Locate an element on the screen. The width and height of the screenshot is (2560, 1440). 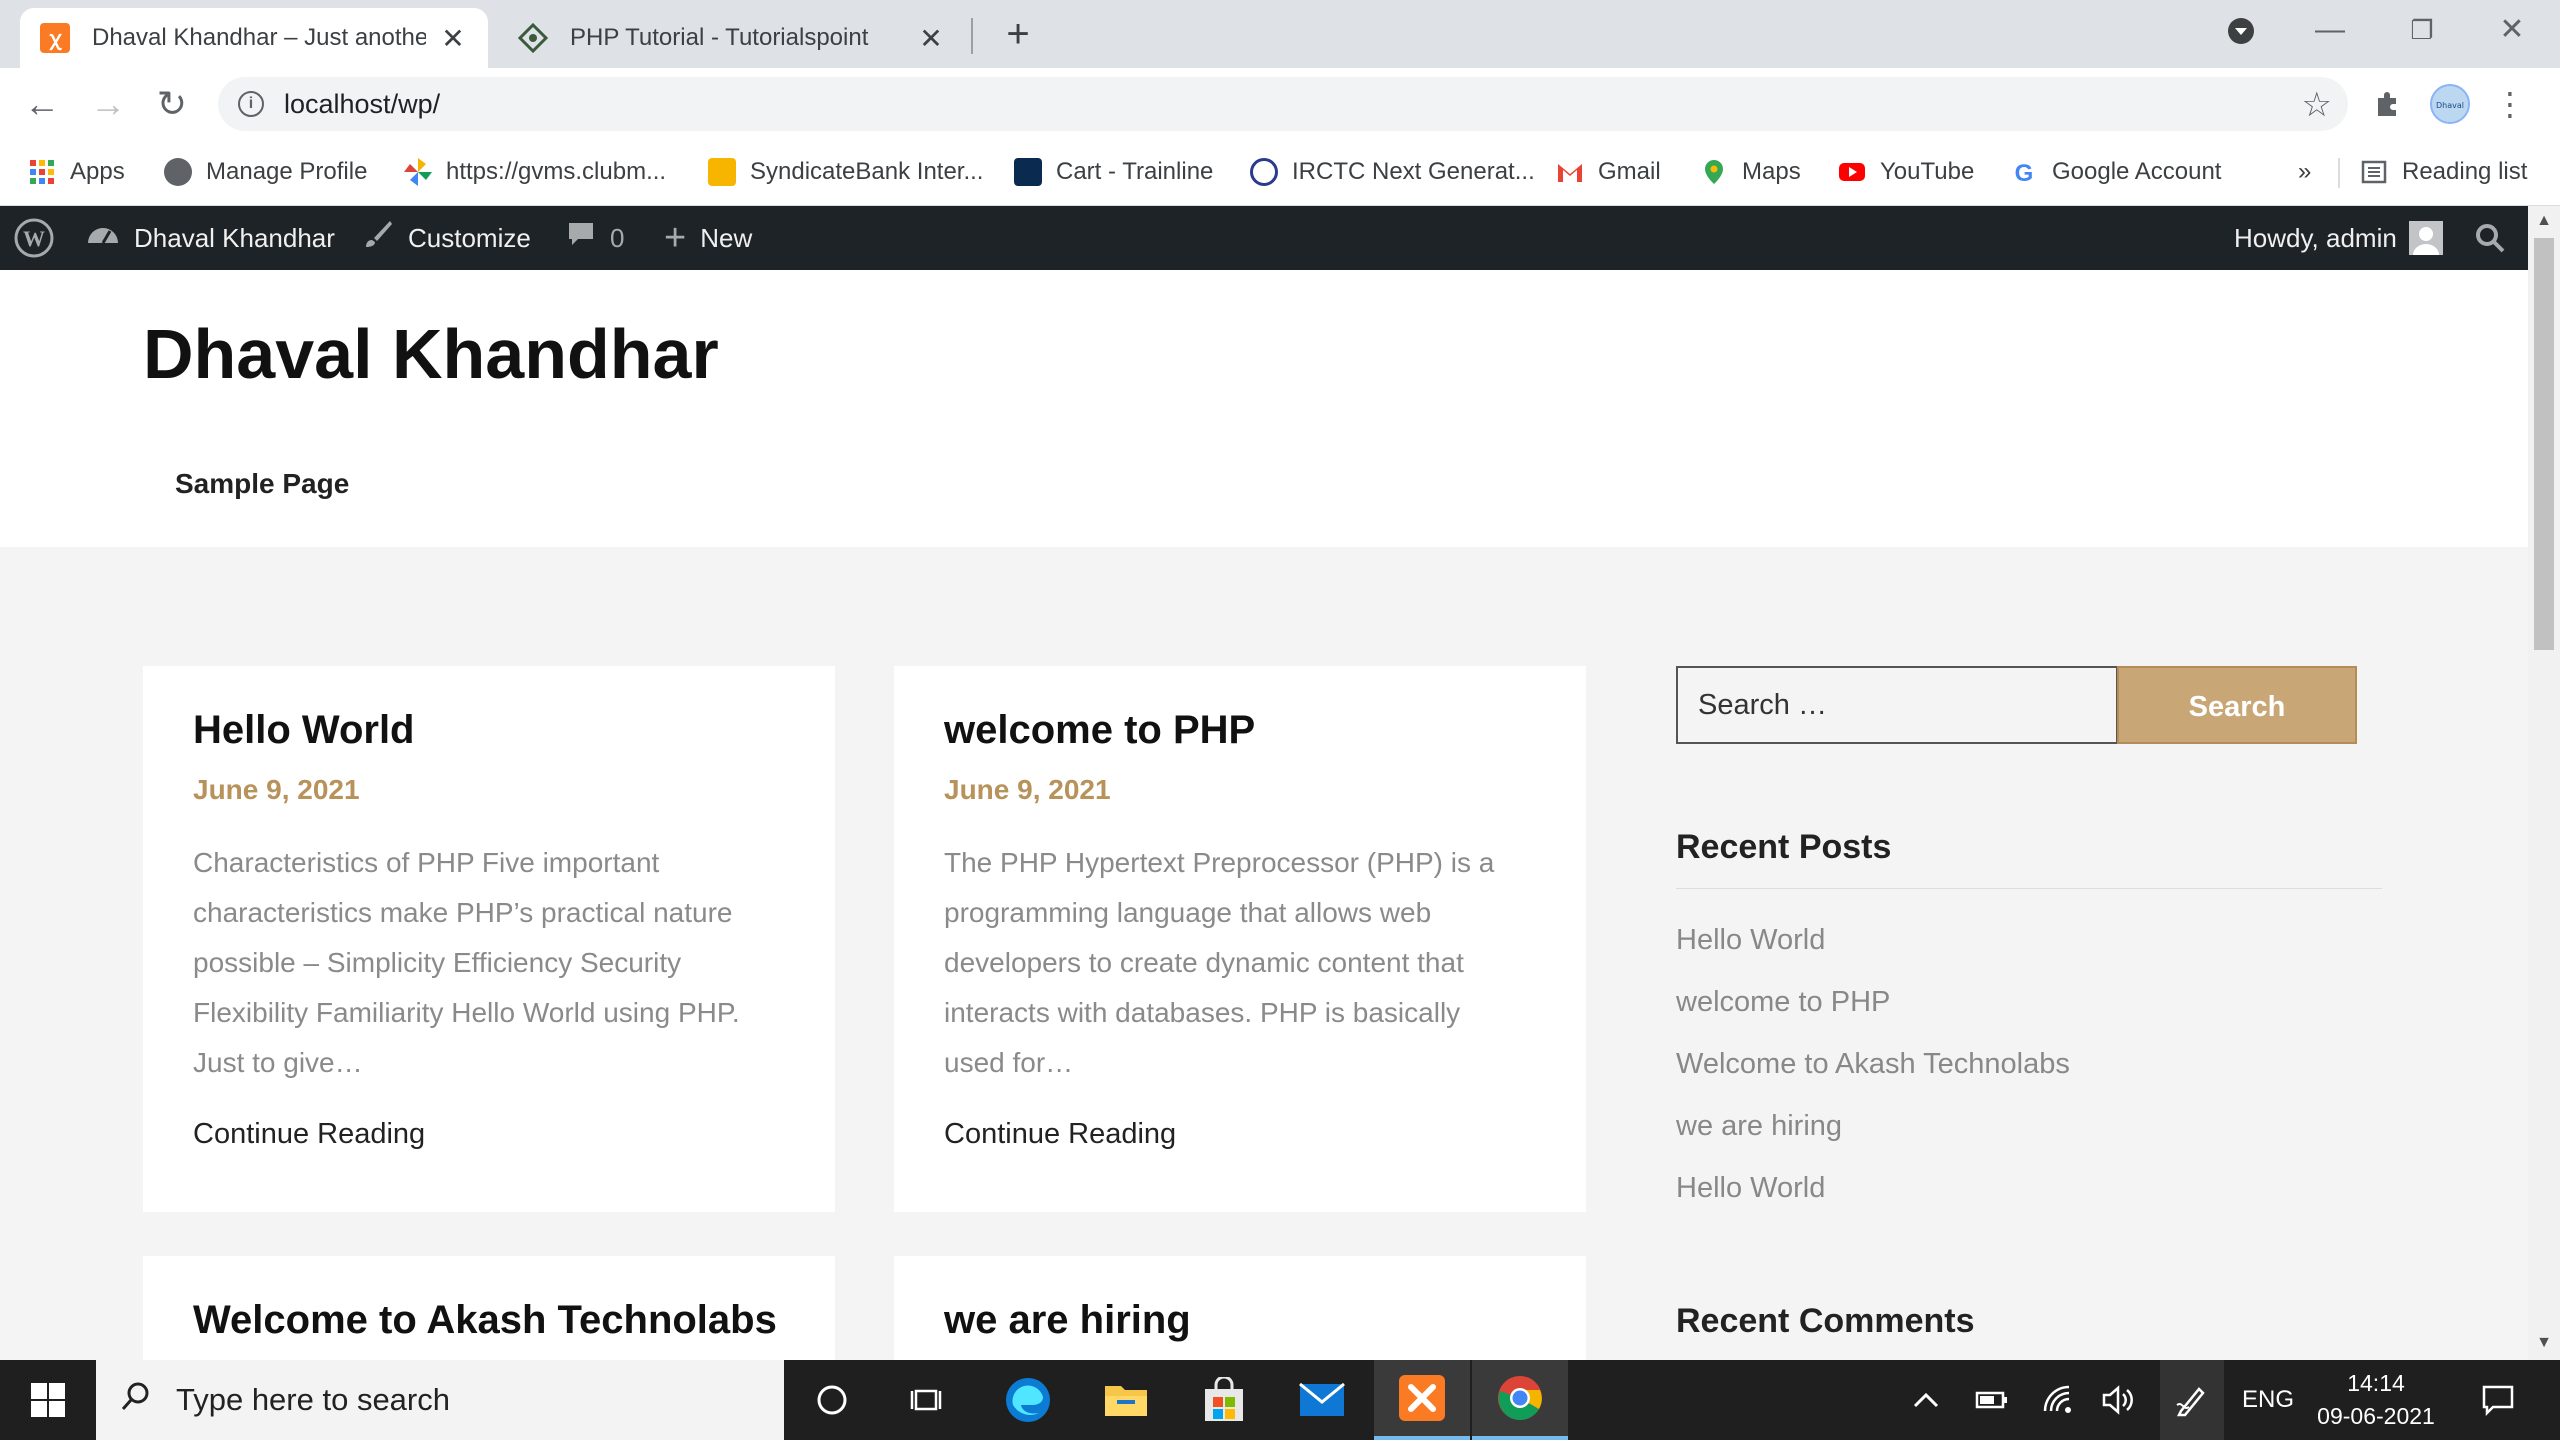
nav-item-sample-page: Sample Page is located at coordinates (262, 484).